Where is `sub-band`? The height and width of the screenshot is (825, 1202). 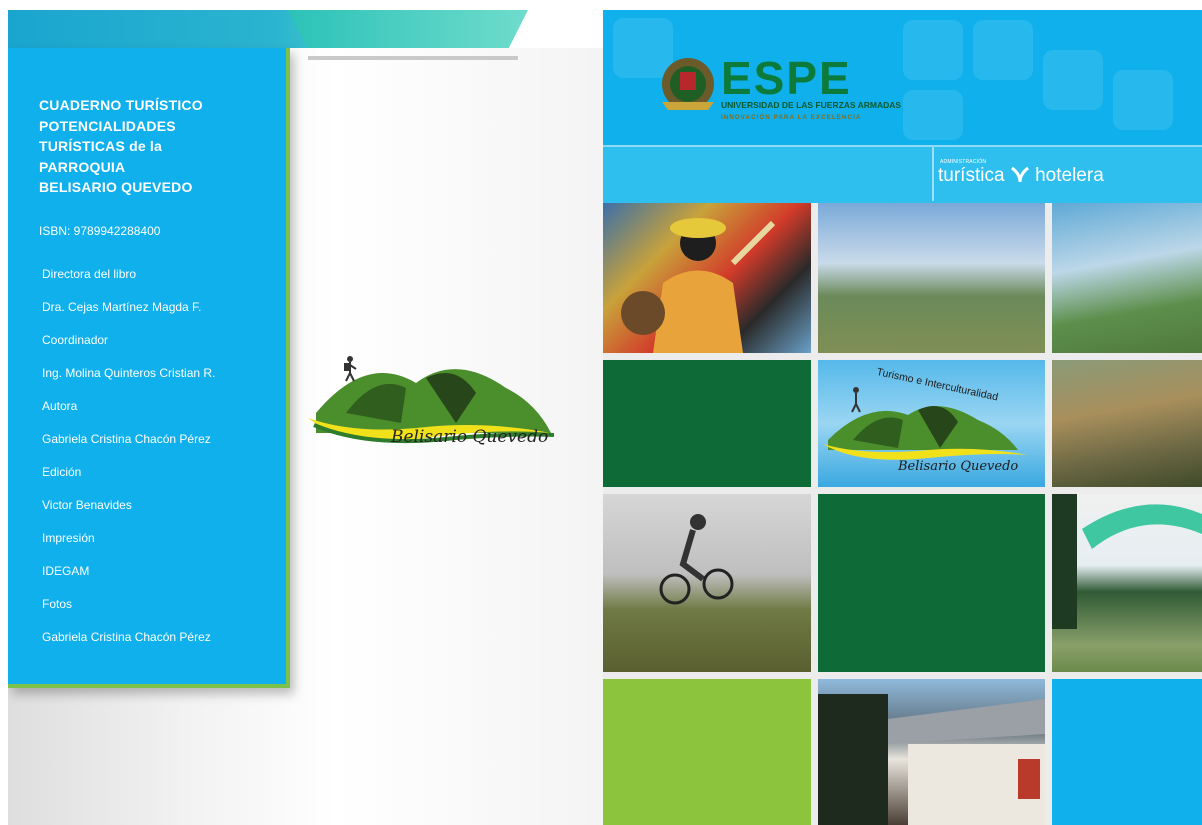
sub-band is located at coordinates (902, 174).